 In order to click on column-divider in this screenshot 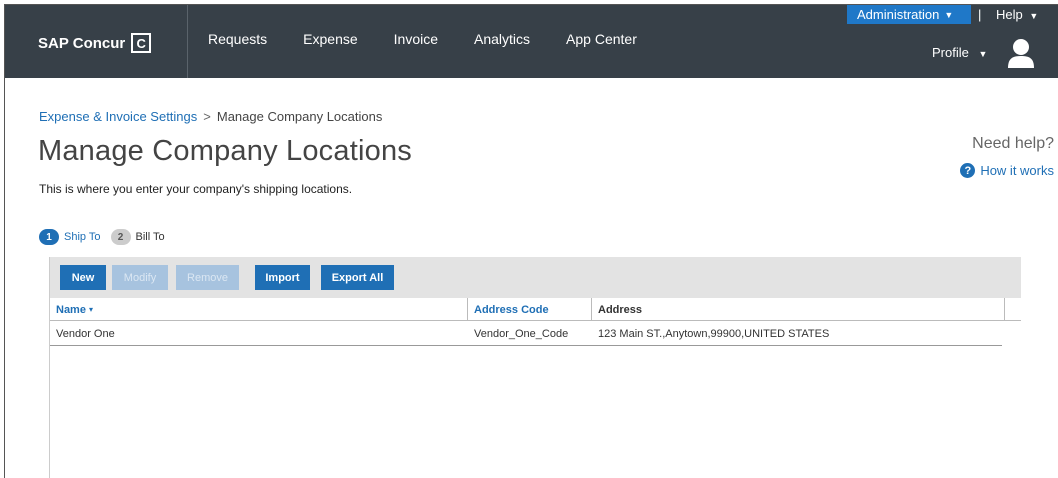, I will do `click(1004, 309)`.